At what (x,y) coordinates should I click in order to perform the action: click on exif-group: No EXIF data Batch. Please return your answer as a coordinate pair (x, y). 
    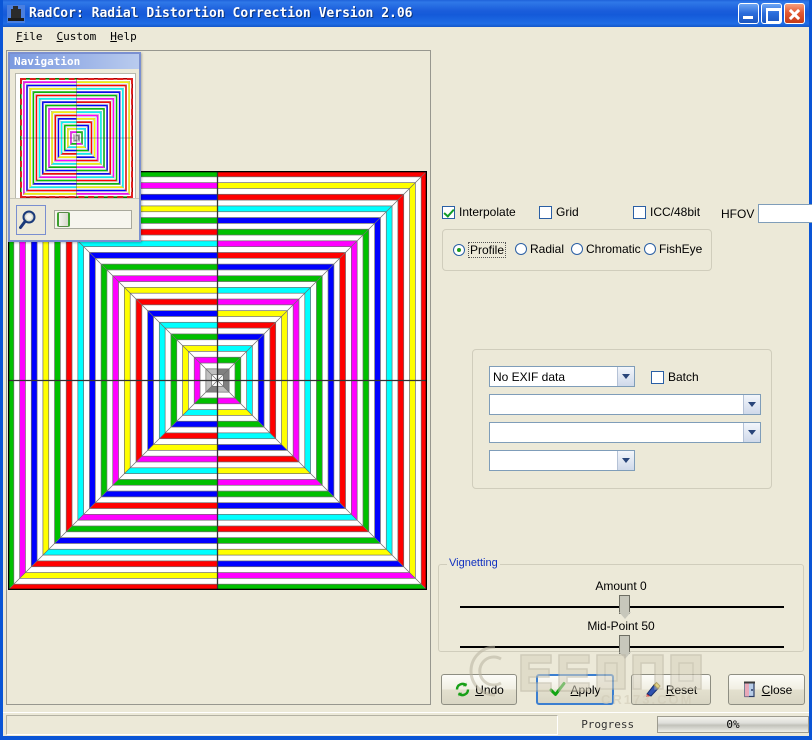
    Looking at the image, I should click on (622, 419).